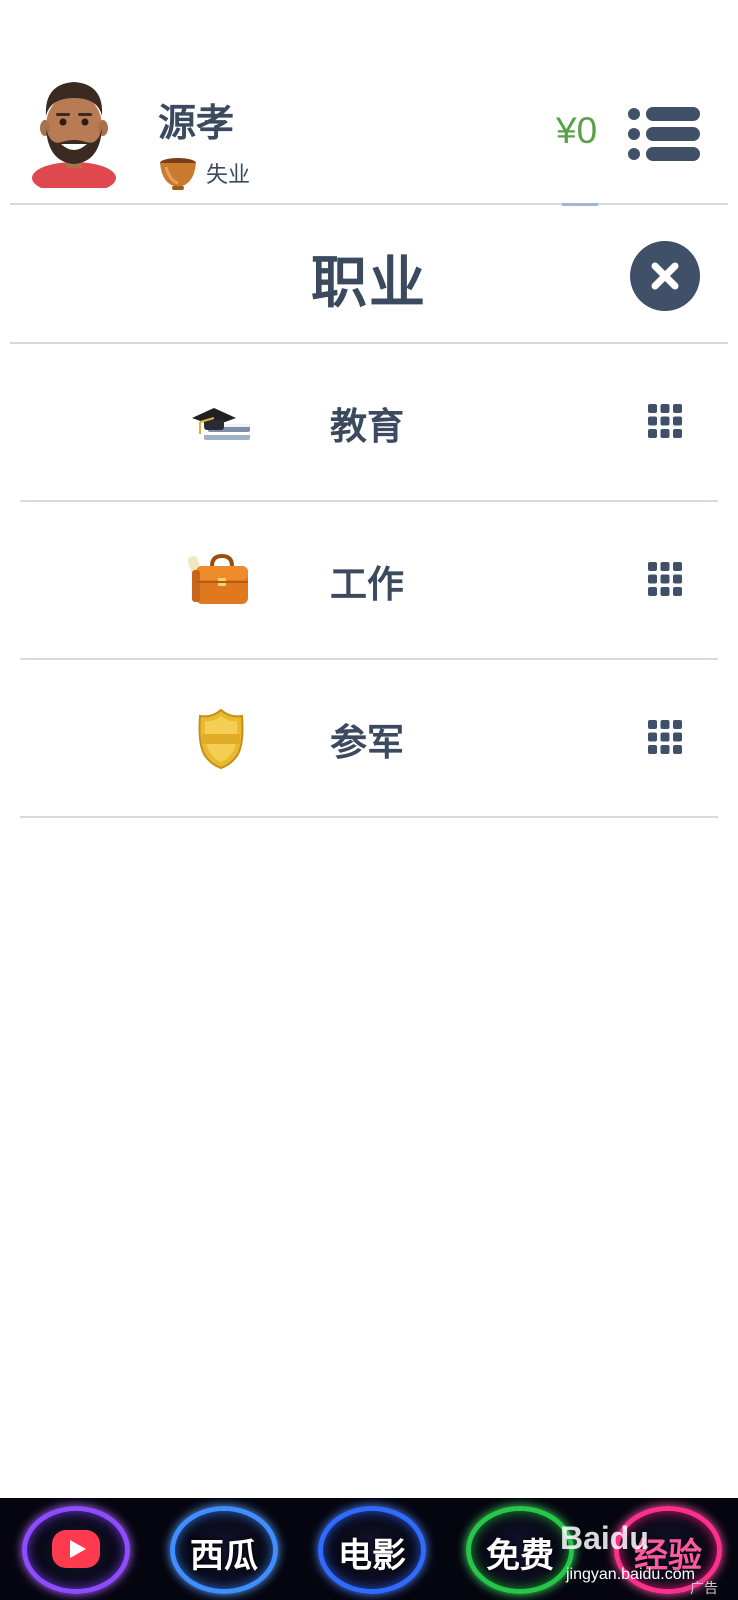  Describe the element at coordinates (704, 1589) in the screenshot. I see `ad-tag: 广告` at that location.